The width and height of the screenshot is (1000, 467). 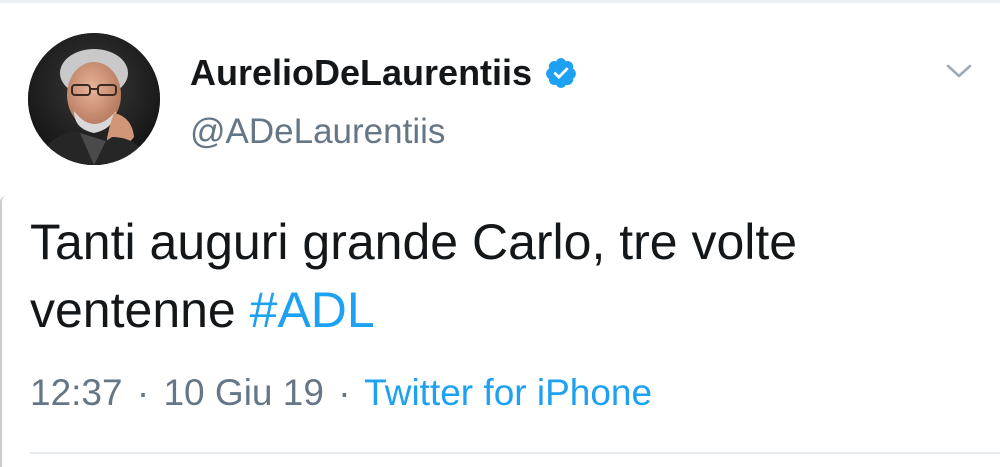 I want to click on hashtag-link: #ADL, so click(x=312, y=310).